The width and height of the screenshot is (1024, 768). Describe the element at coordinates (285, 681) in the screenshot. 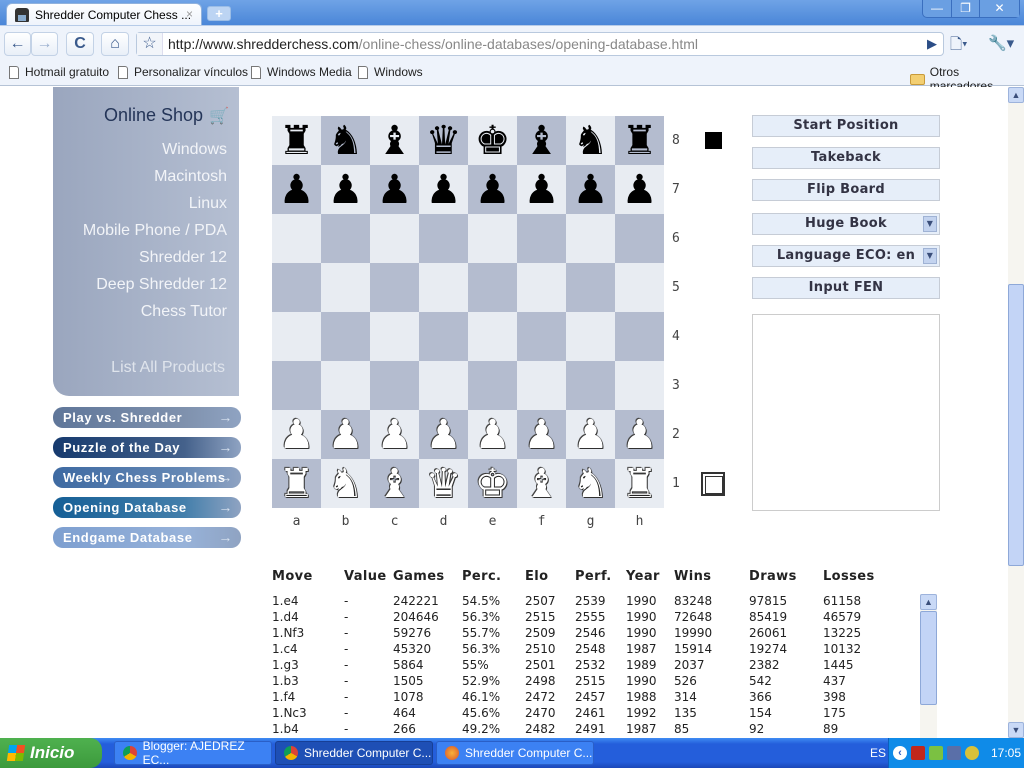

I see `cell-move: 1.b3` at that location.